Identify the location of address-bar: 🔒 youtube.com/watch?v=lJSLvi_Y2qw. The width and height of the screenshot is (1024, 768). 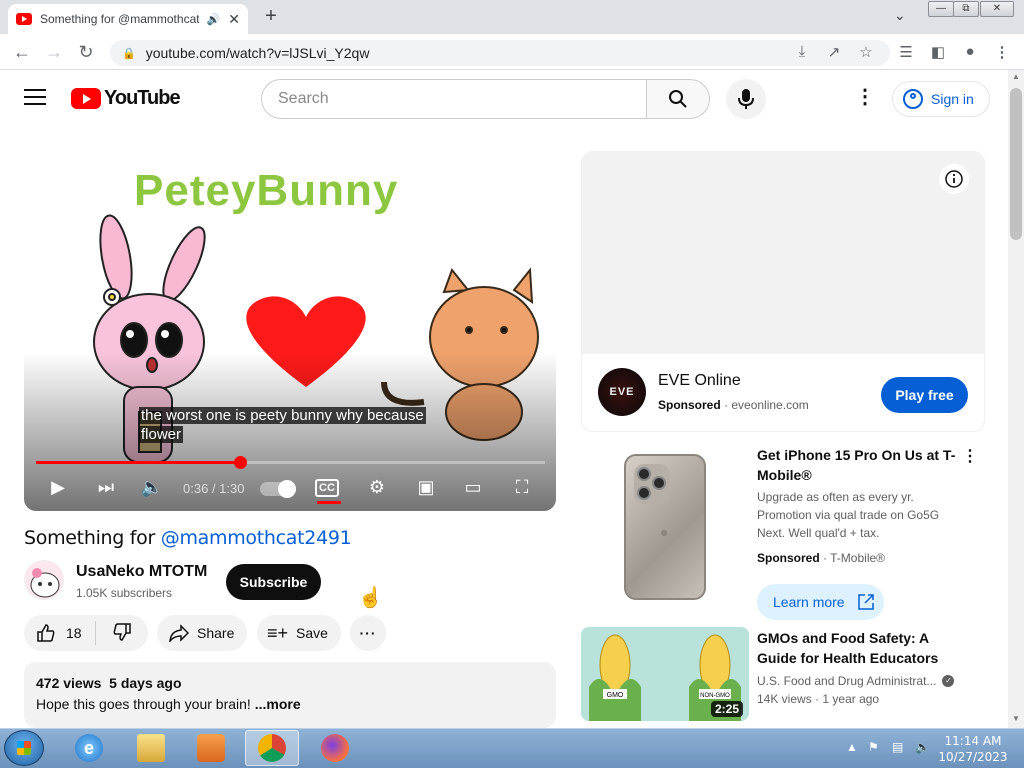
(500, 53).